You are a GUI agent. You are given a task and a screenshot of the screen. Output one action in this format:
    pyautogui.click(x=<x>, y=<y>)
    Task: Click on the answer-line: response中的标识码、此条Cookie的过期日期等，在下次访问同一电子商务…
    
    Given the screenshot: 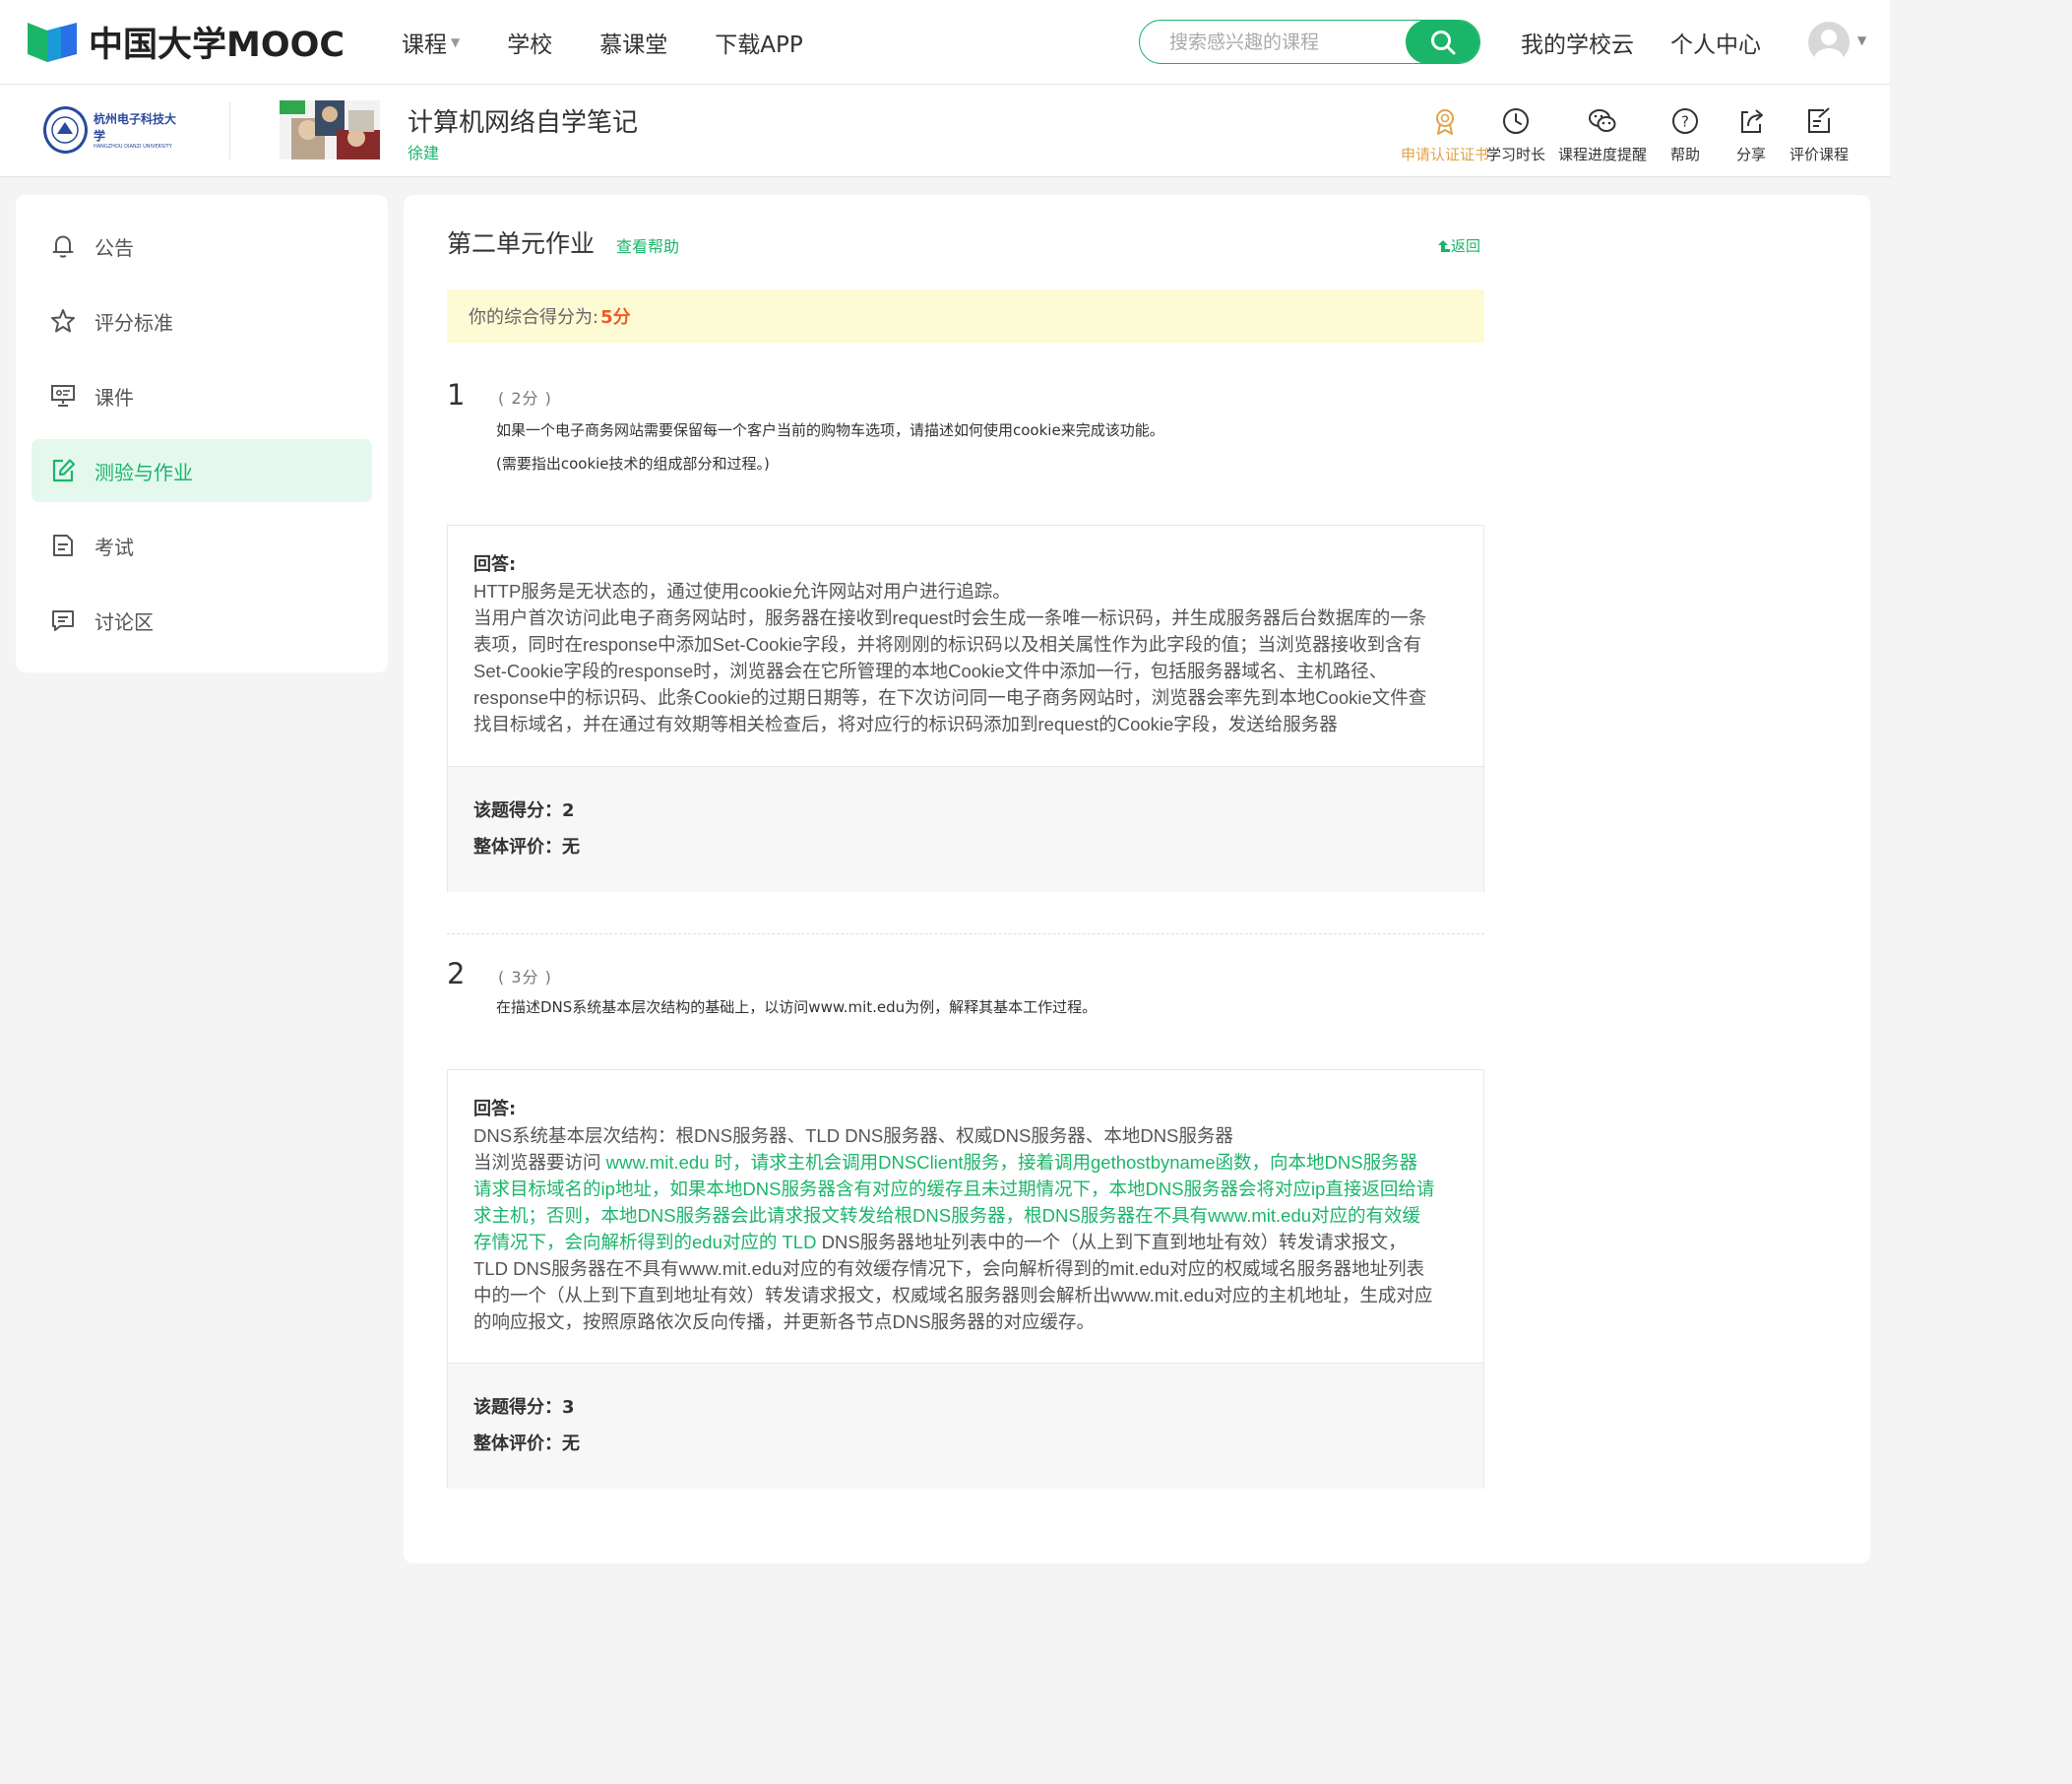 What is the action you would take?
    pyautogui.click(x=950, y=697)
    